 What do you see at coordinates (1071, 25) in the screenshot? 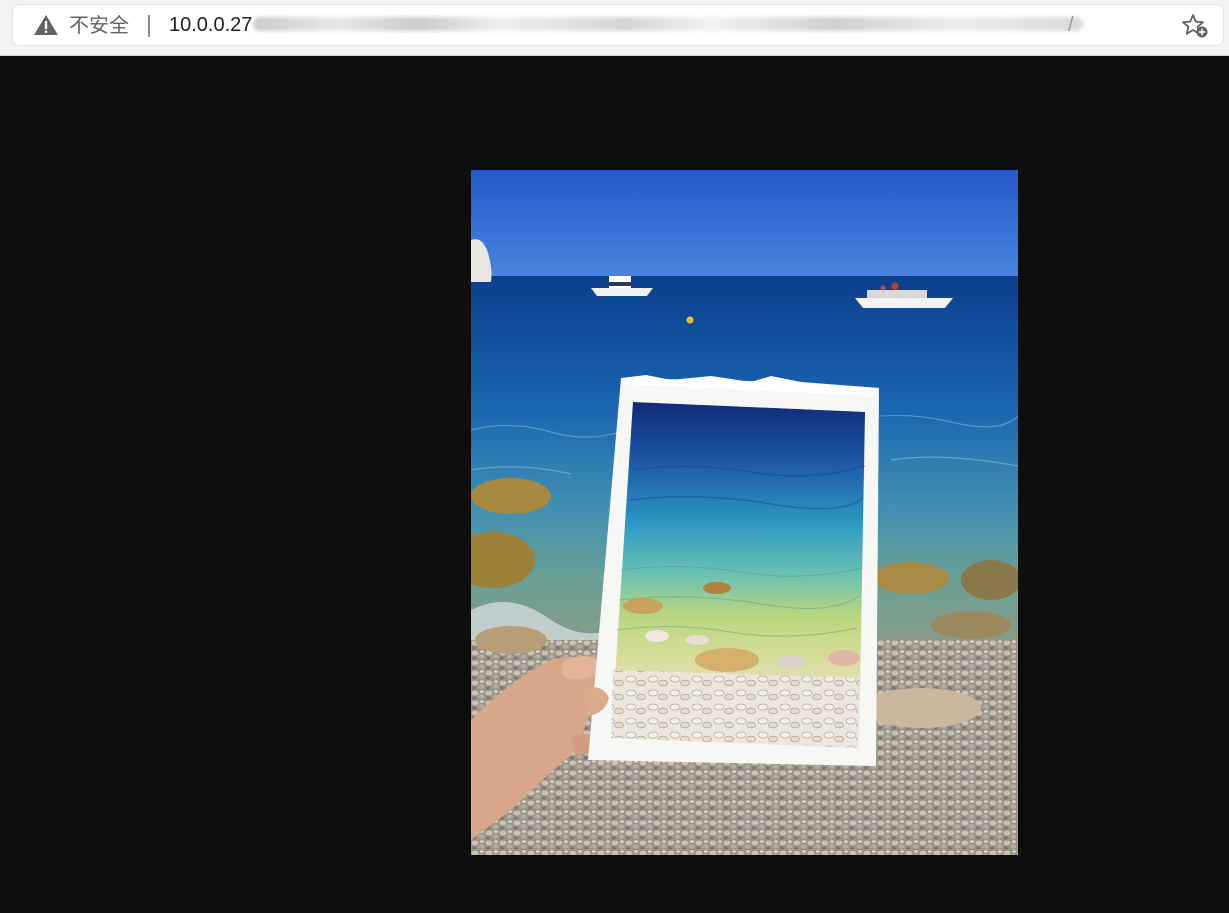
I see `url-tail: /` at bounding box center [1071, 25].